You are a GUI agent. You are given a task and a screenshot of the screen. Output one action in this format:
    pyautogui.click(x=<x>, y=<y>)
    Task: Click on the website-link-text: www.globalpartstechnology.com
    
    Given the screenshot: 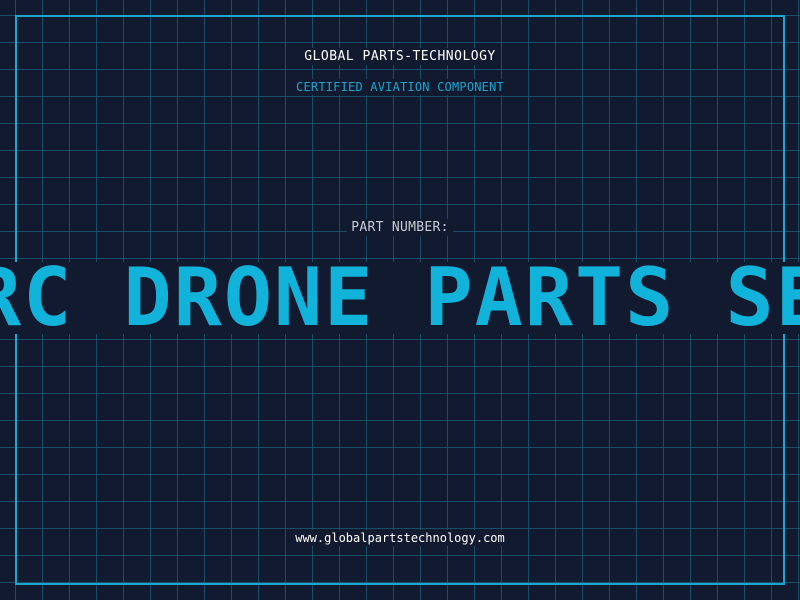 What is the action you would take?
    pyautogui.click(x=400, y=538)
    